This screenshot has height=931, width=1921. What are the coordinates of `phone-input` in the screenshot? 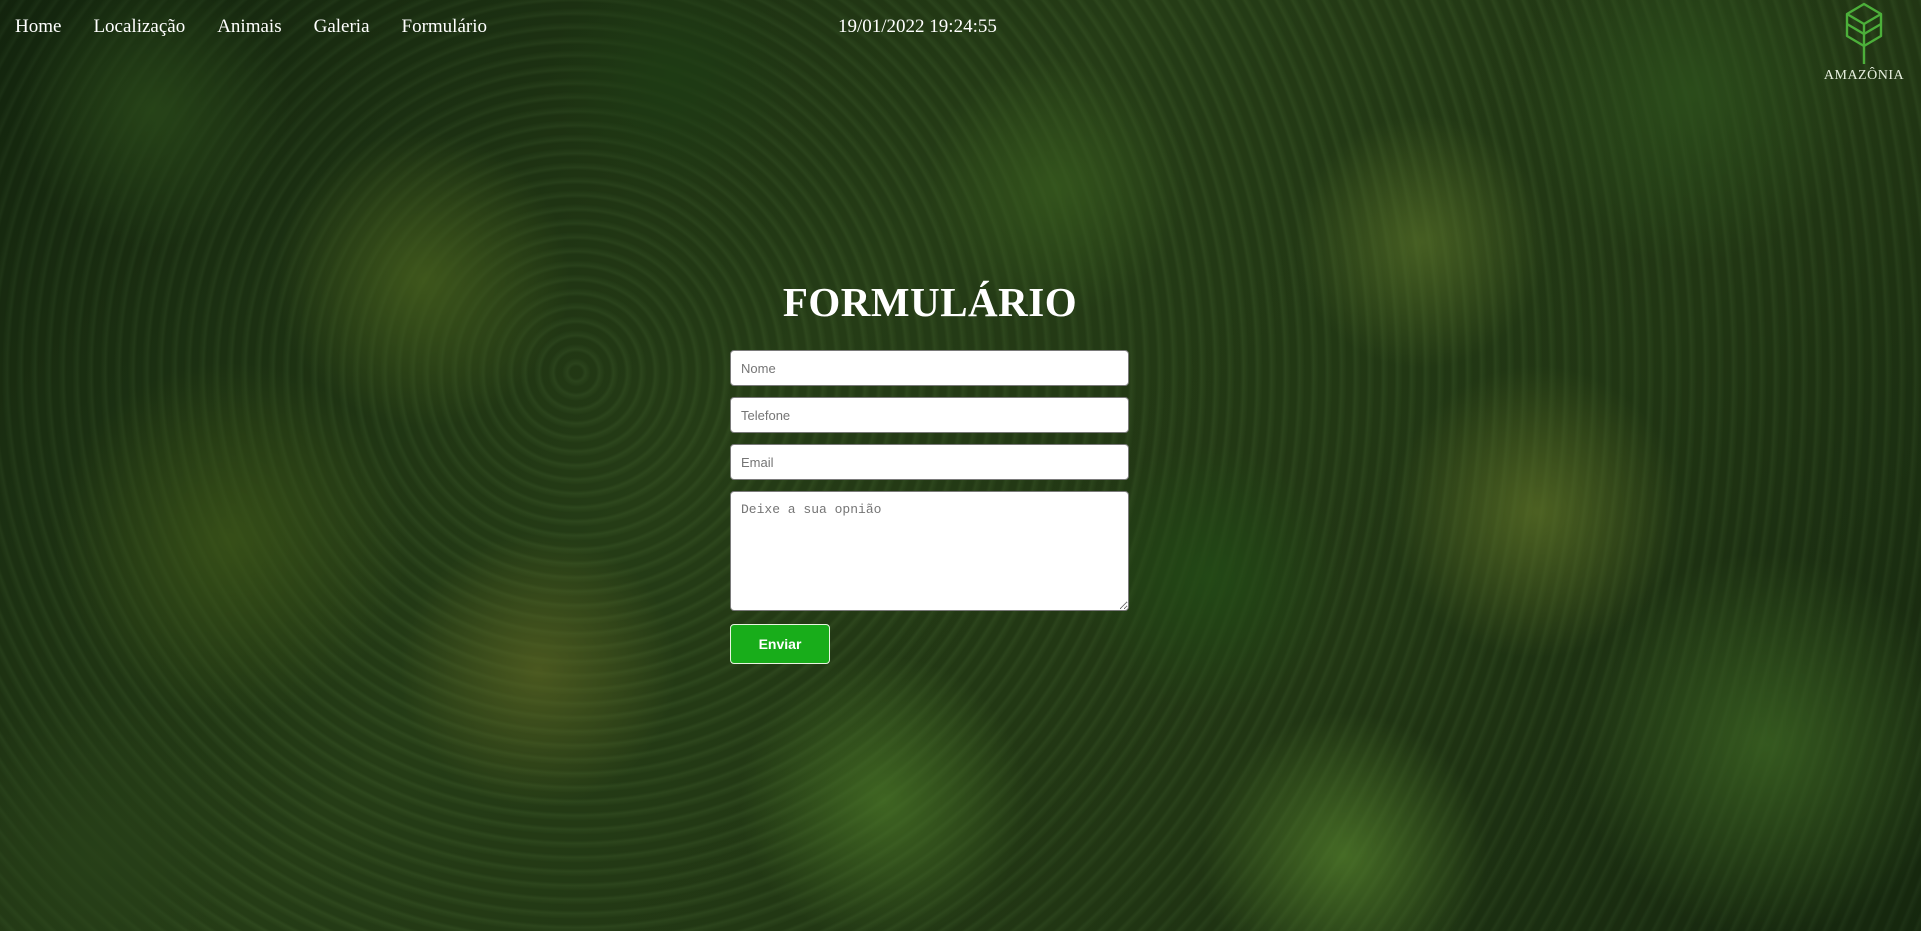 It's located at (929, 415).